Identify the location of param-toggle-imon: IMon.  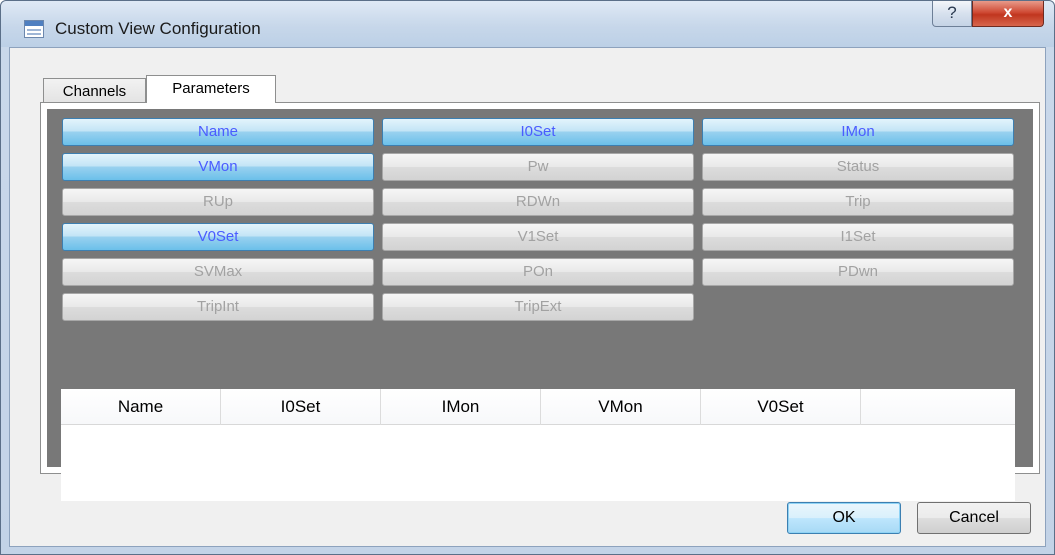
(858, 132).